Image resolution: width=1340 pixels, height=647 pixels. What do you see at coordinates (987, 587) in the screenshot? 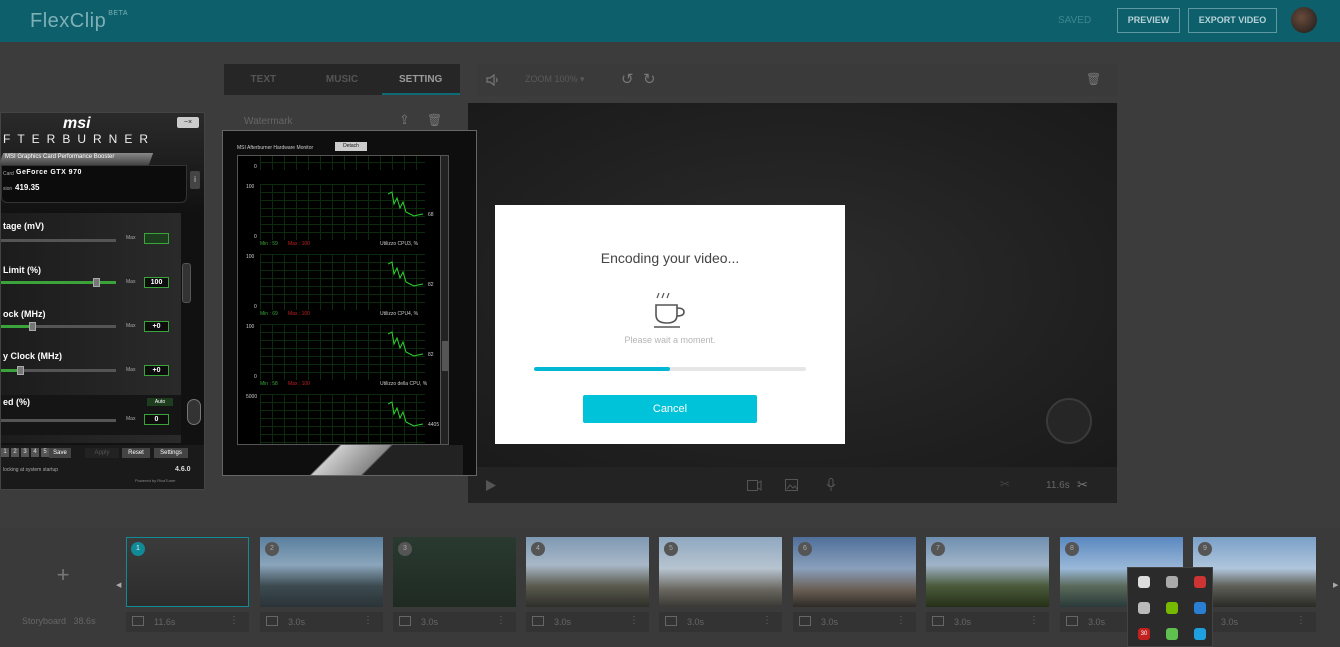
I see `storyboard-clip: 7 3.0s ⋮` at bounding box center [987, 587].